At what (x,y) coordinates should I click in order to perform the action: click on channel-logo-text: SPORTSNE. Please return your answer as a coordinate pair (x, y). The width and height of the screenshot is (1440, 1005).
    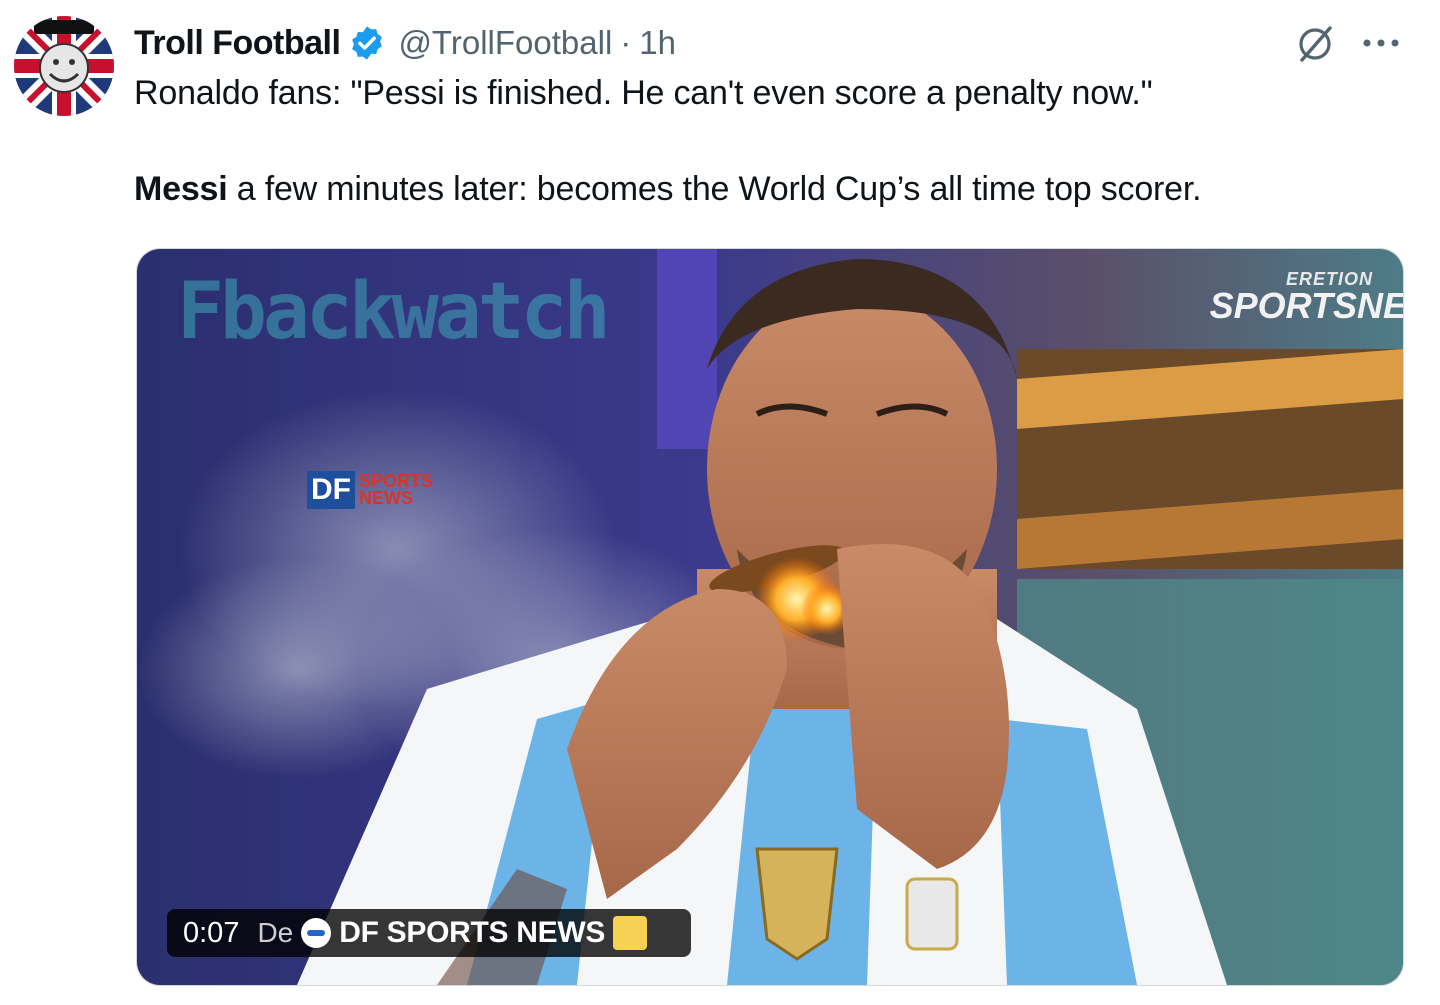
    Looking at the image, I should click on (1306, 305).